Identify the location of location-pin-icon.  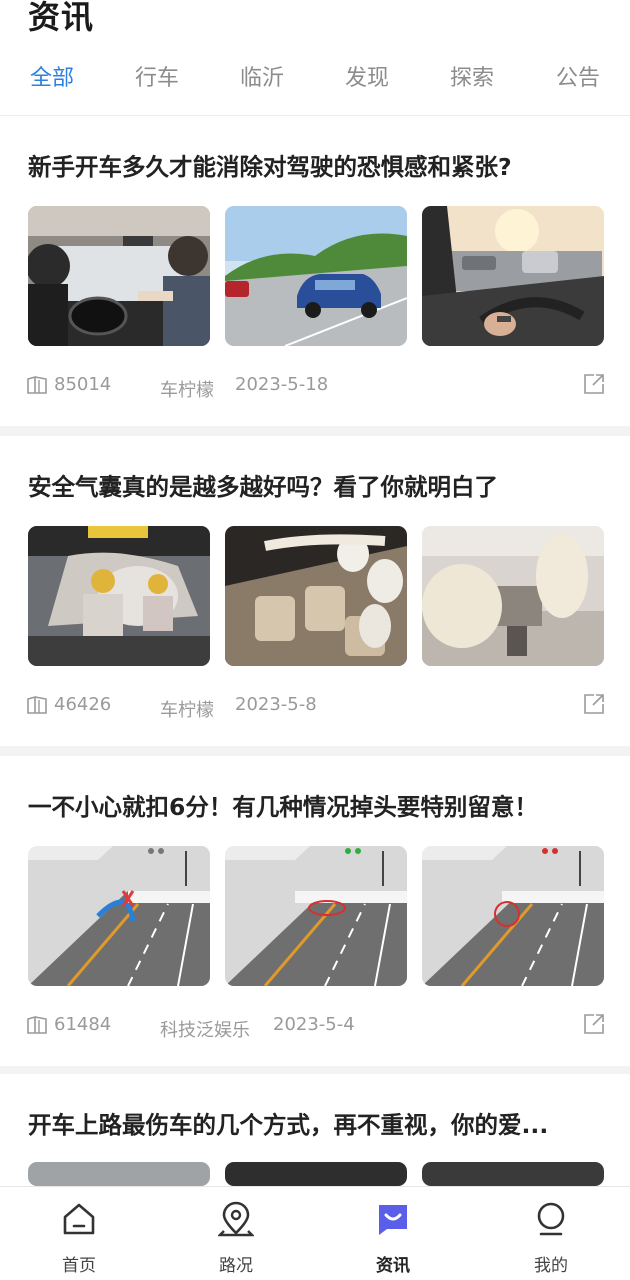
(236, 1219).